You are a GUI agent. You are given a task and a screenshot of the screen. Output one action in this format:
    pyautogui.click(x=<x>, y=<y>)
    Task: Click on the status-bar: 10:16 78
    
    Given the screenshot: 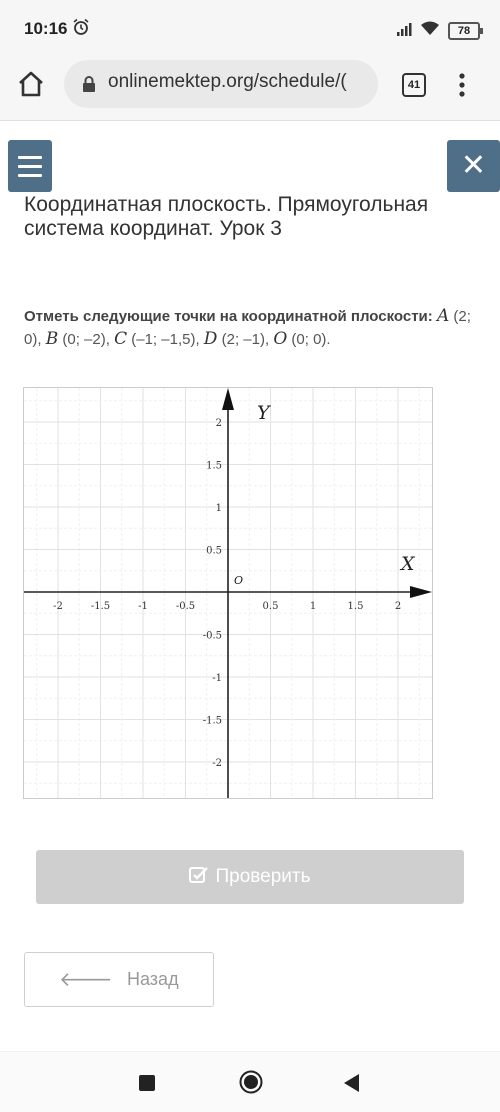 What is the action you would take?
    pyautogui.click(x=250, y=29)
    